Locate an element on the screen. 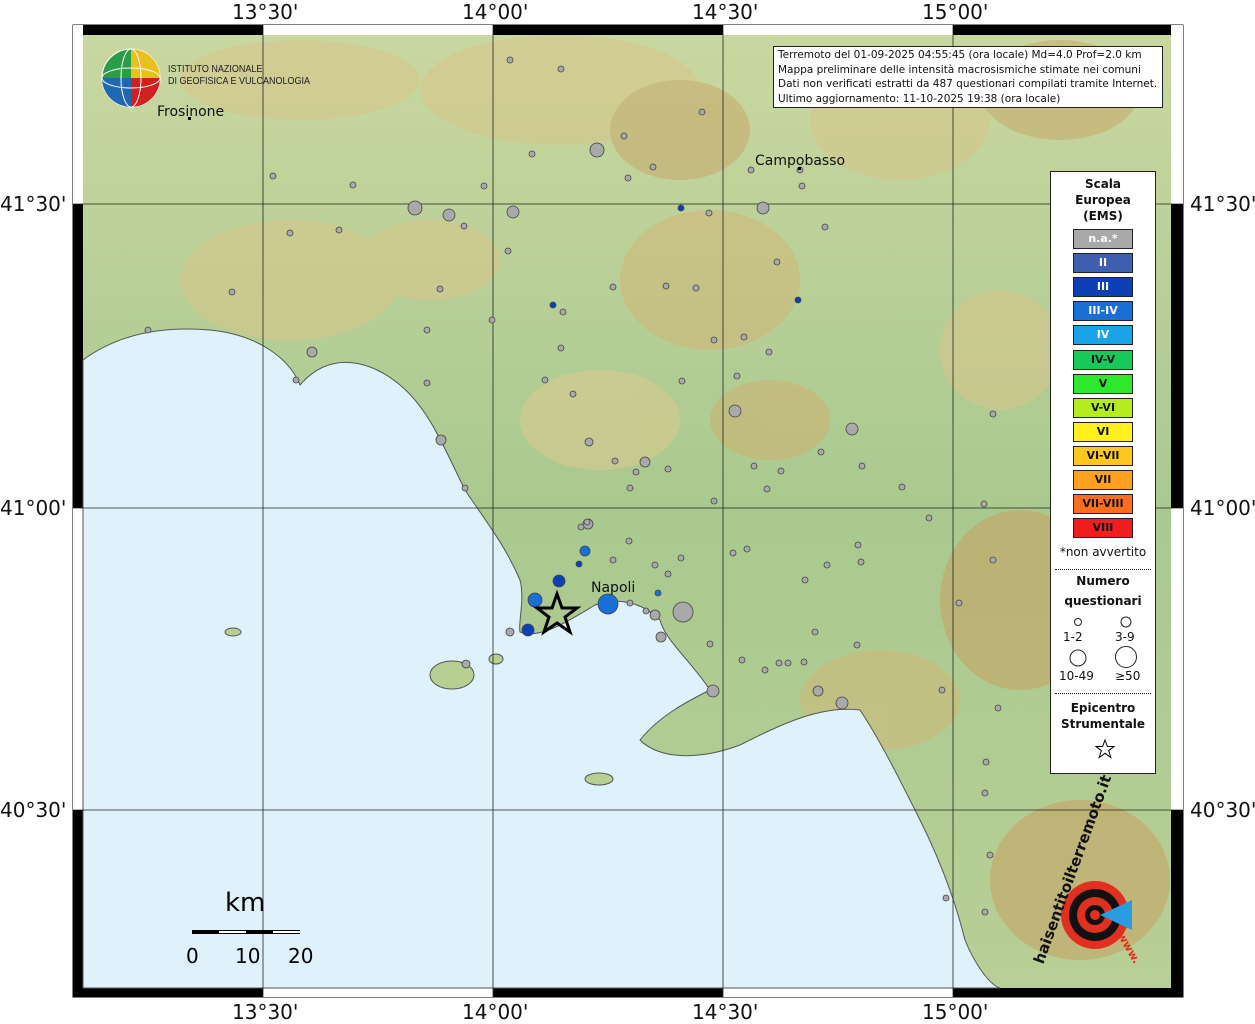 The image size is (1255, 1024). tick-left-4100: 41°00' is located at coordinates (33, 508).